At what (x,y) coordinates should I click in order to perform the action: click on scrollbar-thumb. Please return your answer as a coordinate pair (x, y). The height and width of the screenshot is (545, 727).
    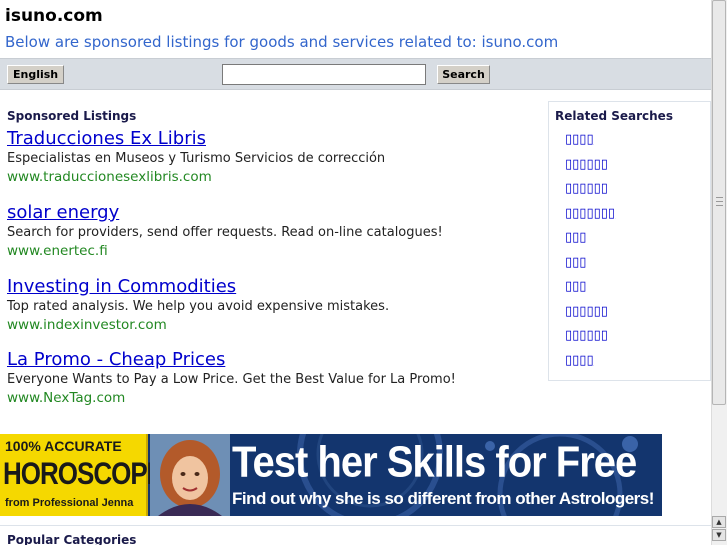
    Looking at the image, I should click on (719, 202).